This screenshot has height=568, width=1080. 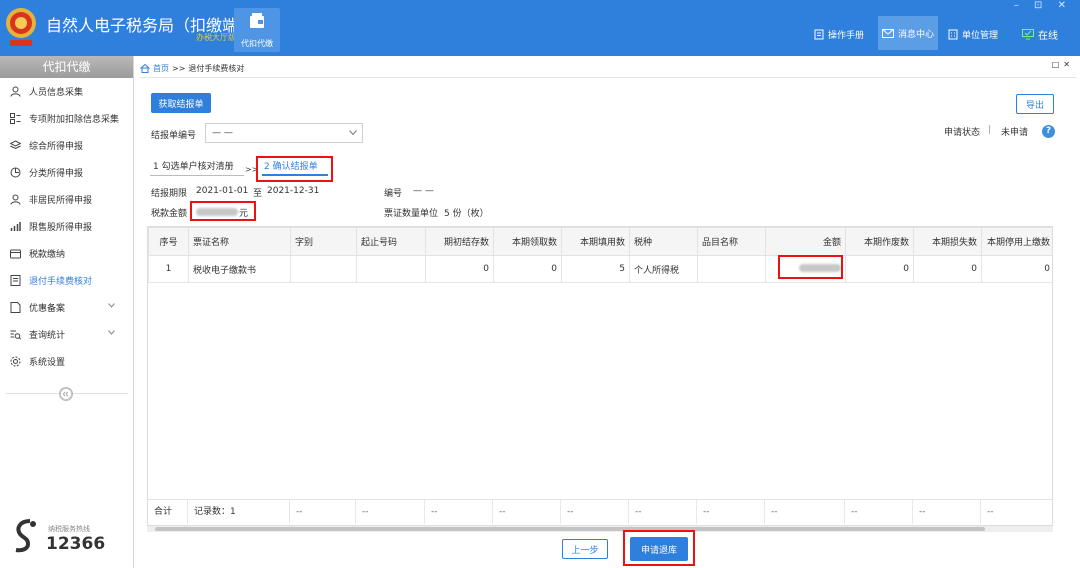 What do you see at coordinates (839, 34) in the screenshot?
I see `nav-manual: 操作手册` at bounding box center [839, 34].